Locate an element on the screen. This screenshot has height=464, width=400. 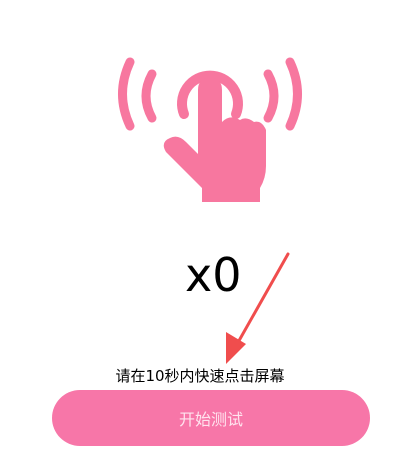
start-test-button: 开始测试 is located at coordinates (211, 418).